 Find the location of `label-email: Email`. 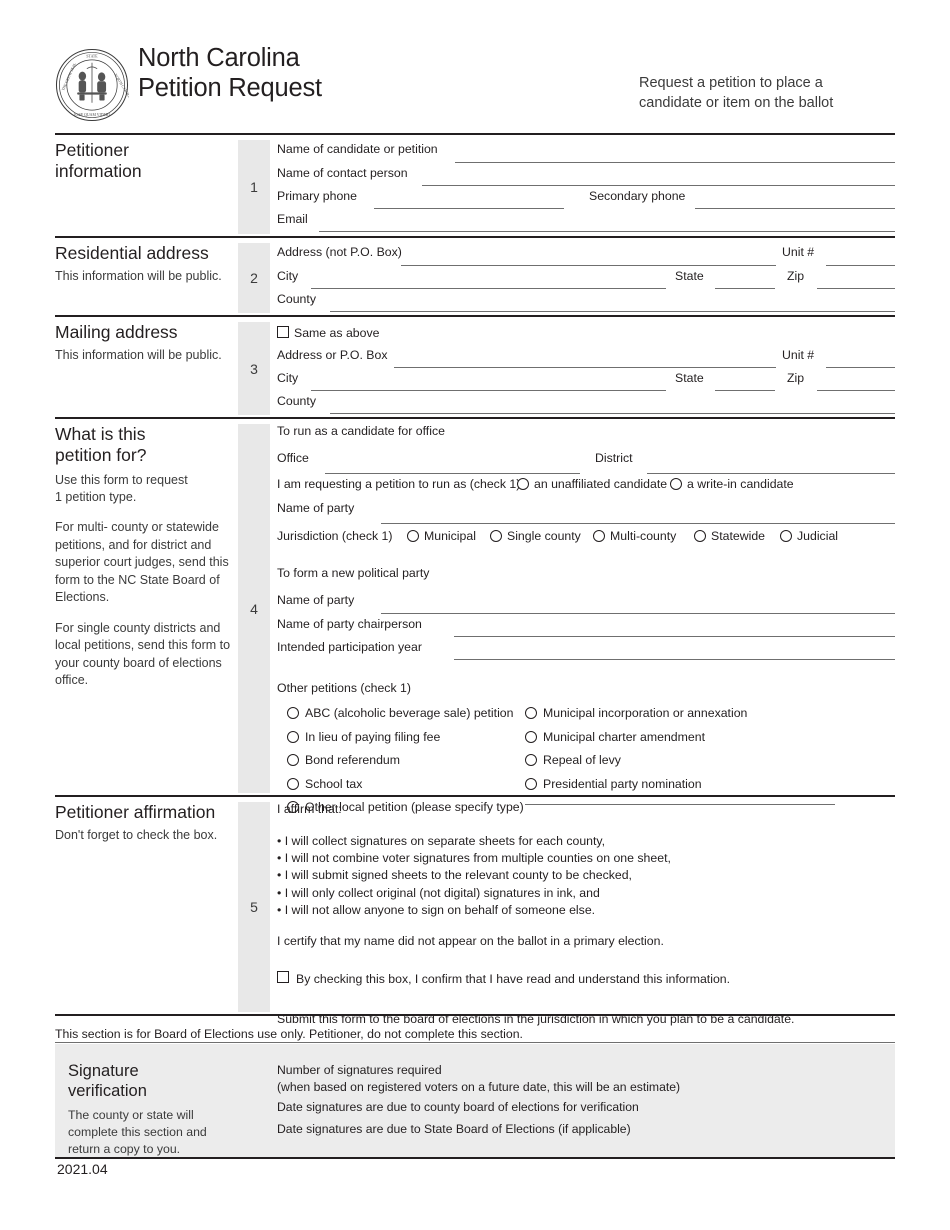

label-email: Email is located at coordinates (292, 219).